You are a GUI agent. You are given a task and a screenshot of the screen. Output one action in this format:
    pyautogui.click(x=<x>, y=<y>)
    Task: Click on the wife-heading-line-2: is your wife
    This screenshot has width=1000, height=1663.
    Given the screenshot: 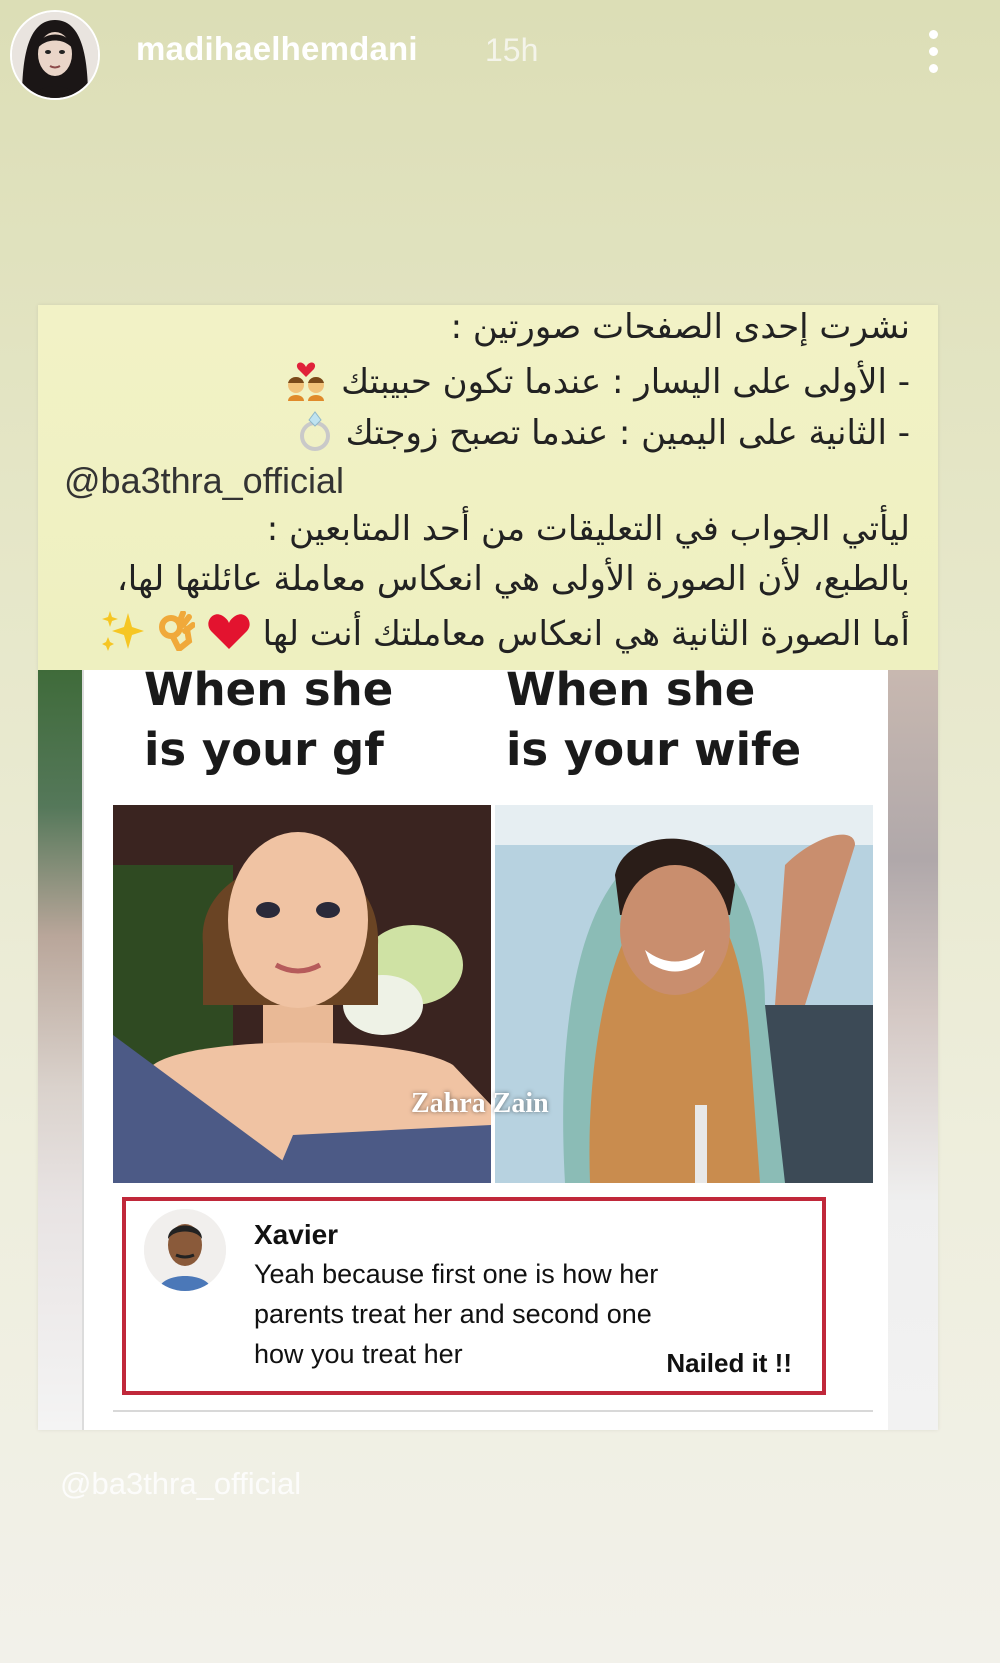 What is the action you would take?
    pyautogui.click(x=654, y=749)
    